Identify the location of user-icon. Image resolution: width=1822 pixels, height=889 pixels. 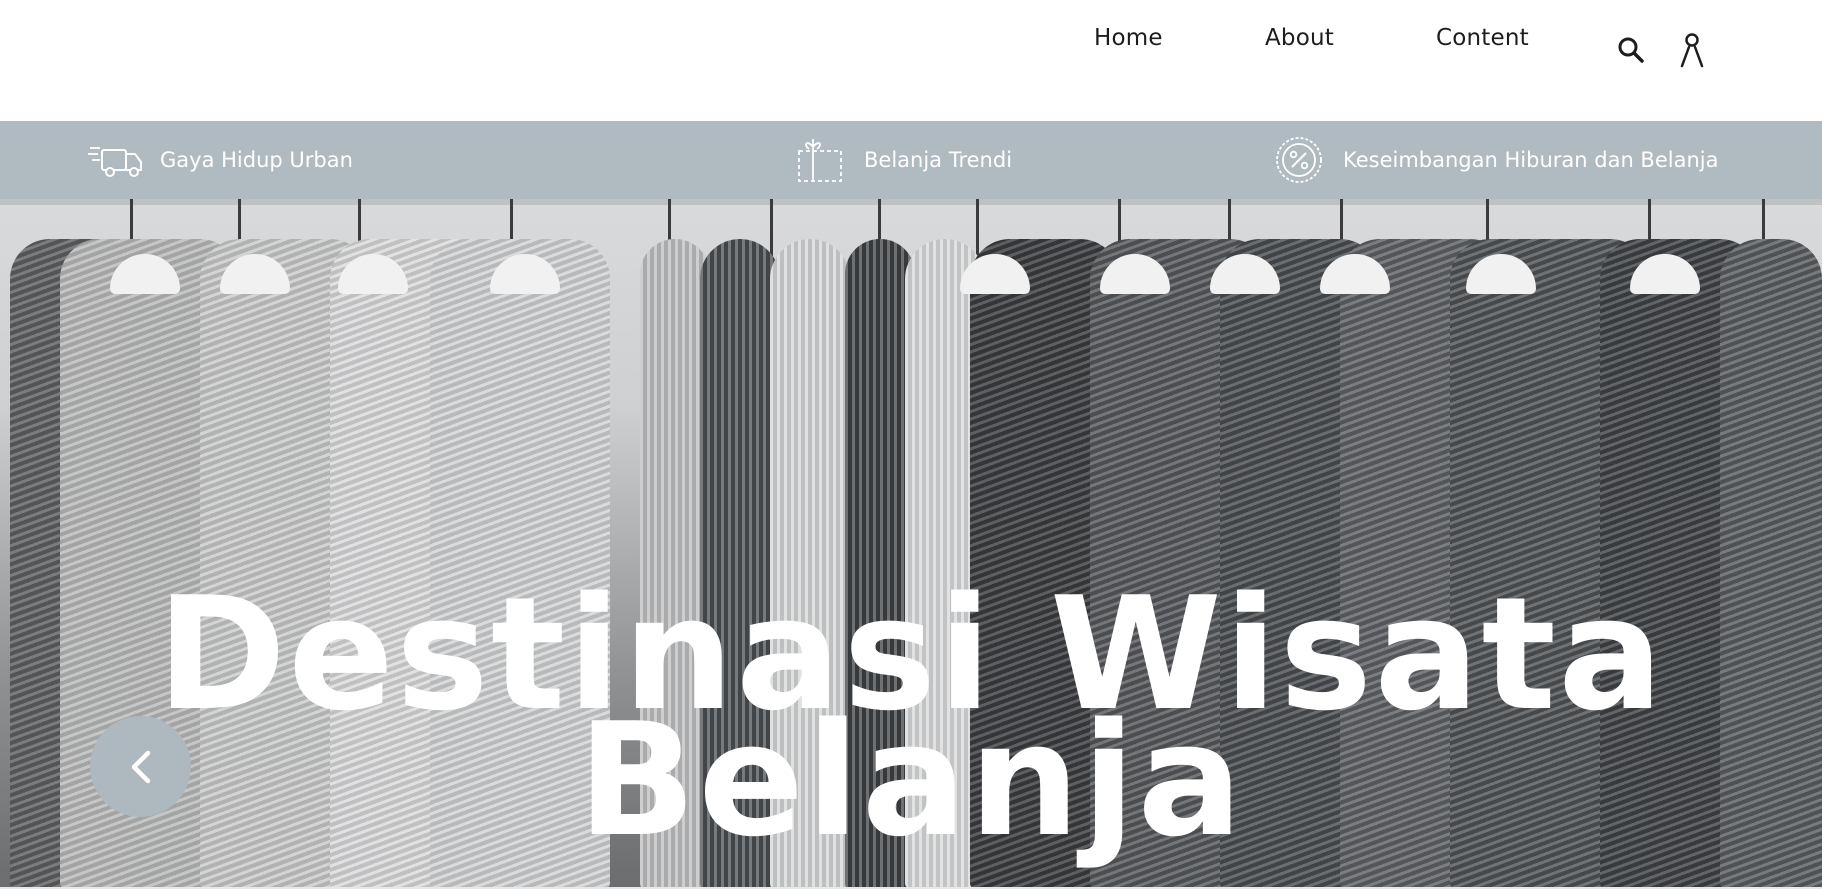
(1692, 50).